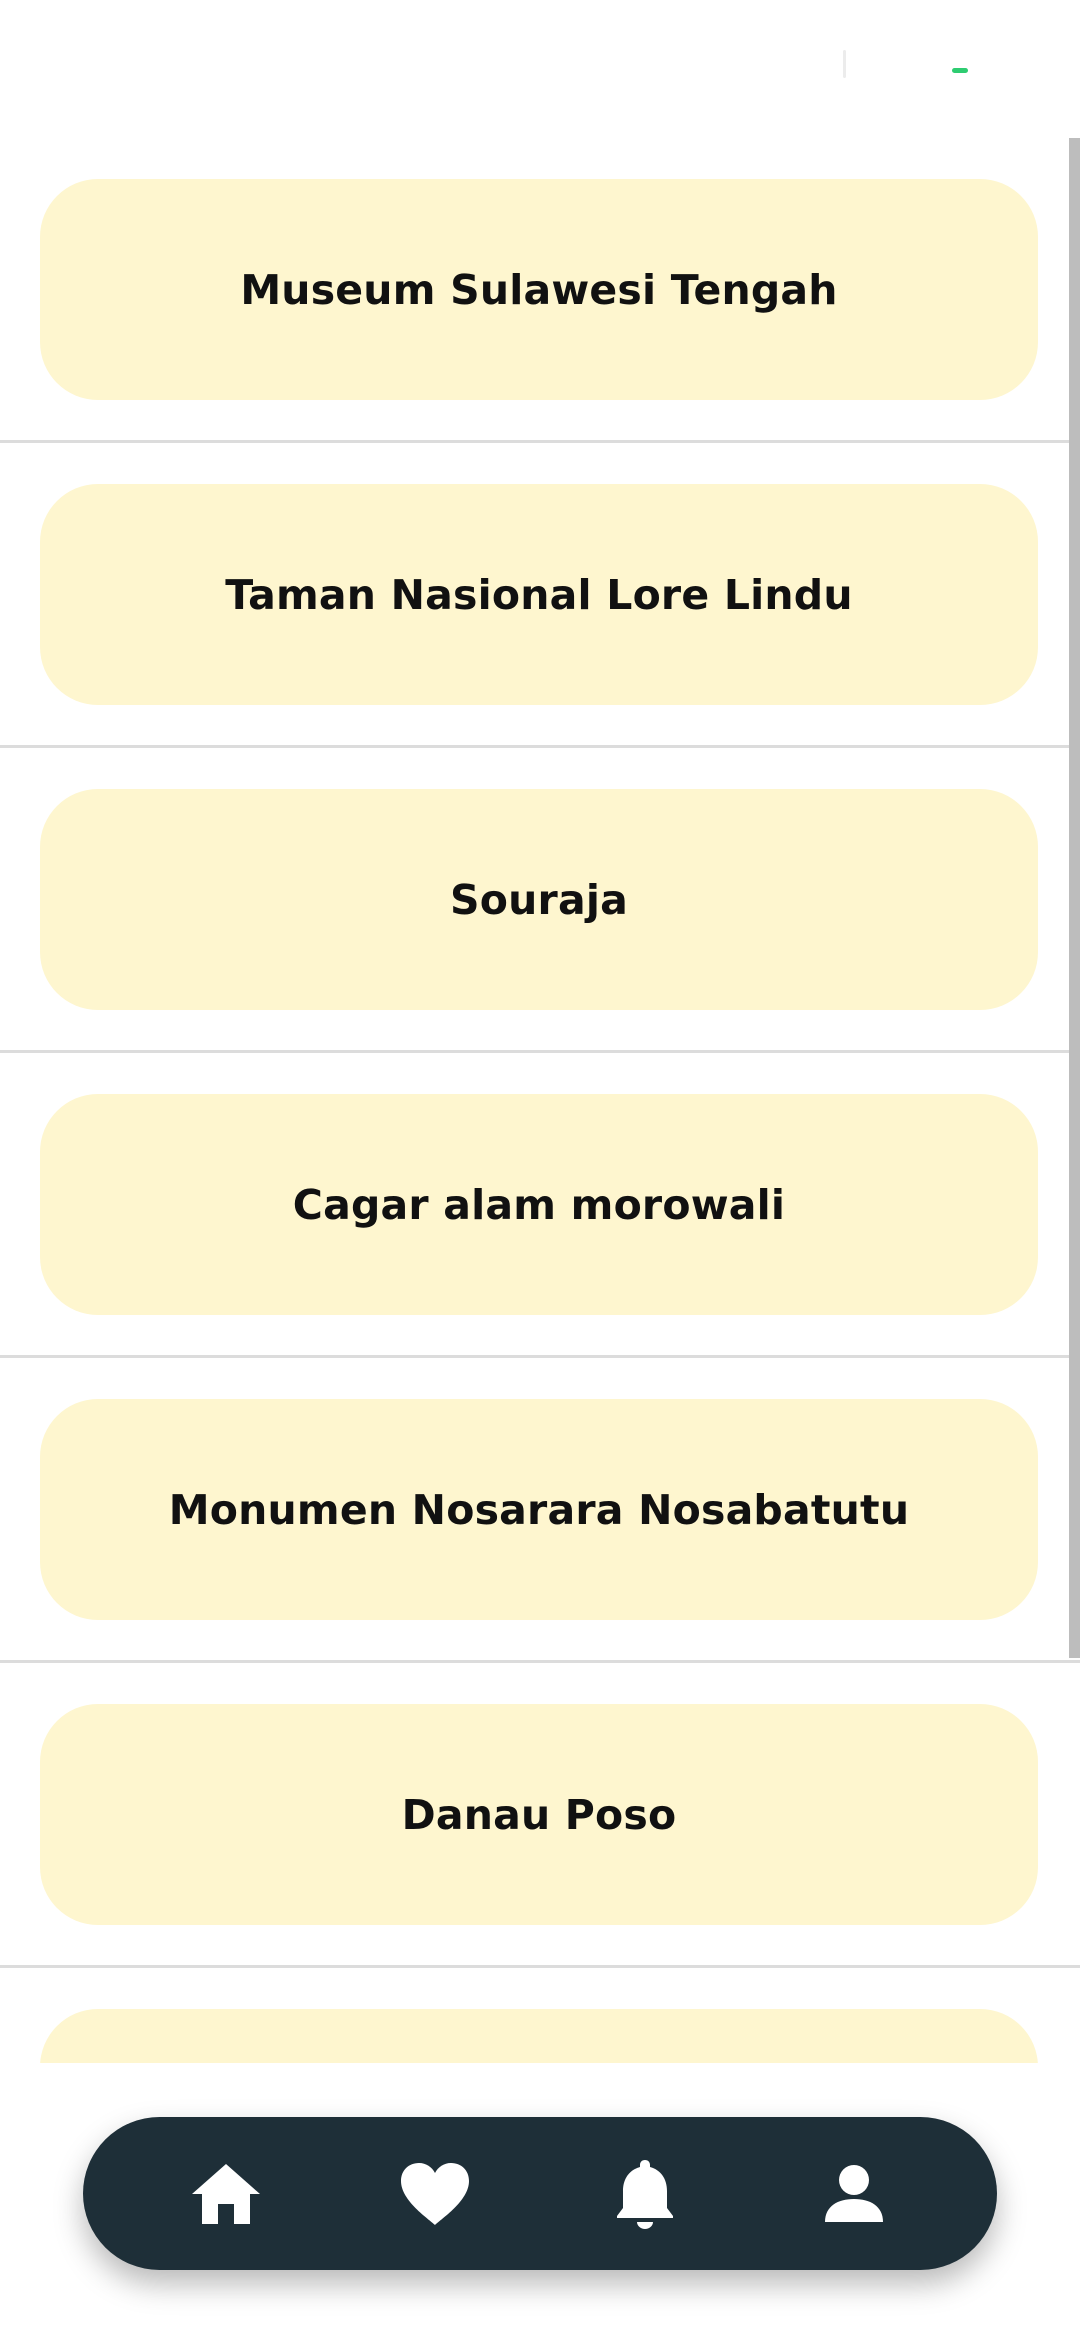  Describe the element at coordinates (960, 70) in the screenshot. I see `battery-indicator` at that location.